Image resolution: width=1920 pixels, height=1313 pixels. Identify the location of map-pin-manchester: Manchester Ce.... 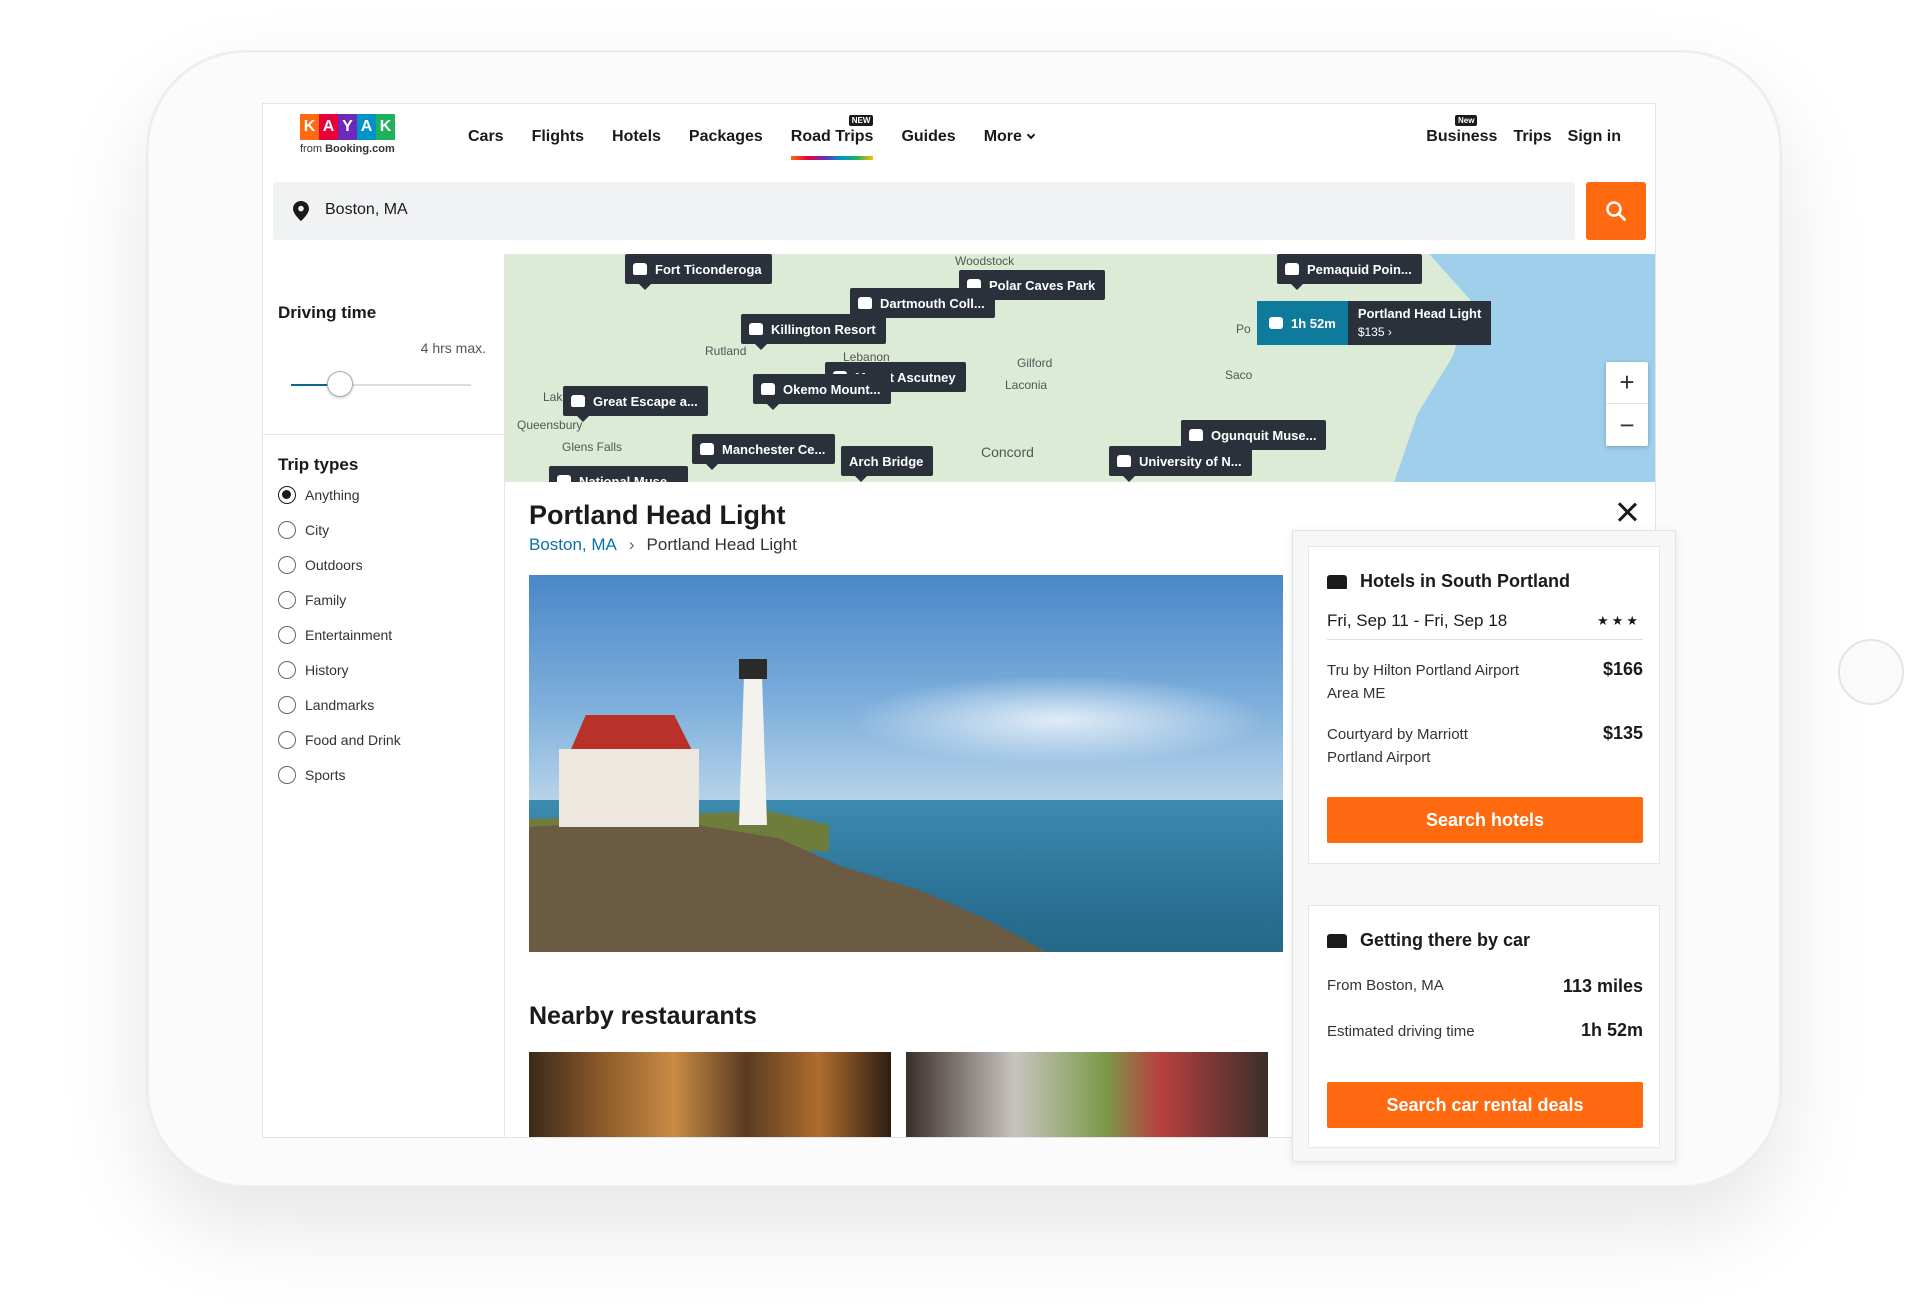
(764, 452).